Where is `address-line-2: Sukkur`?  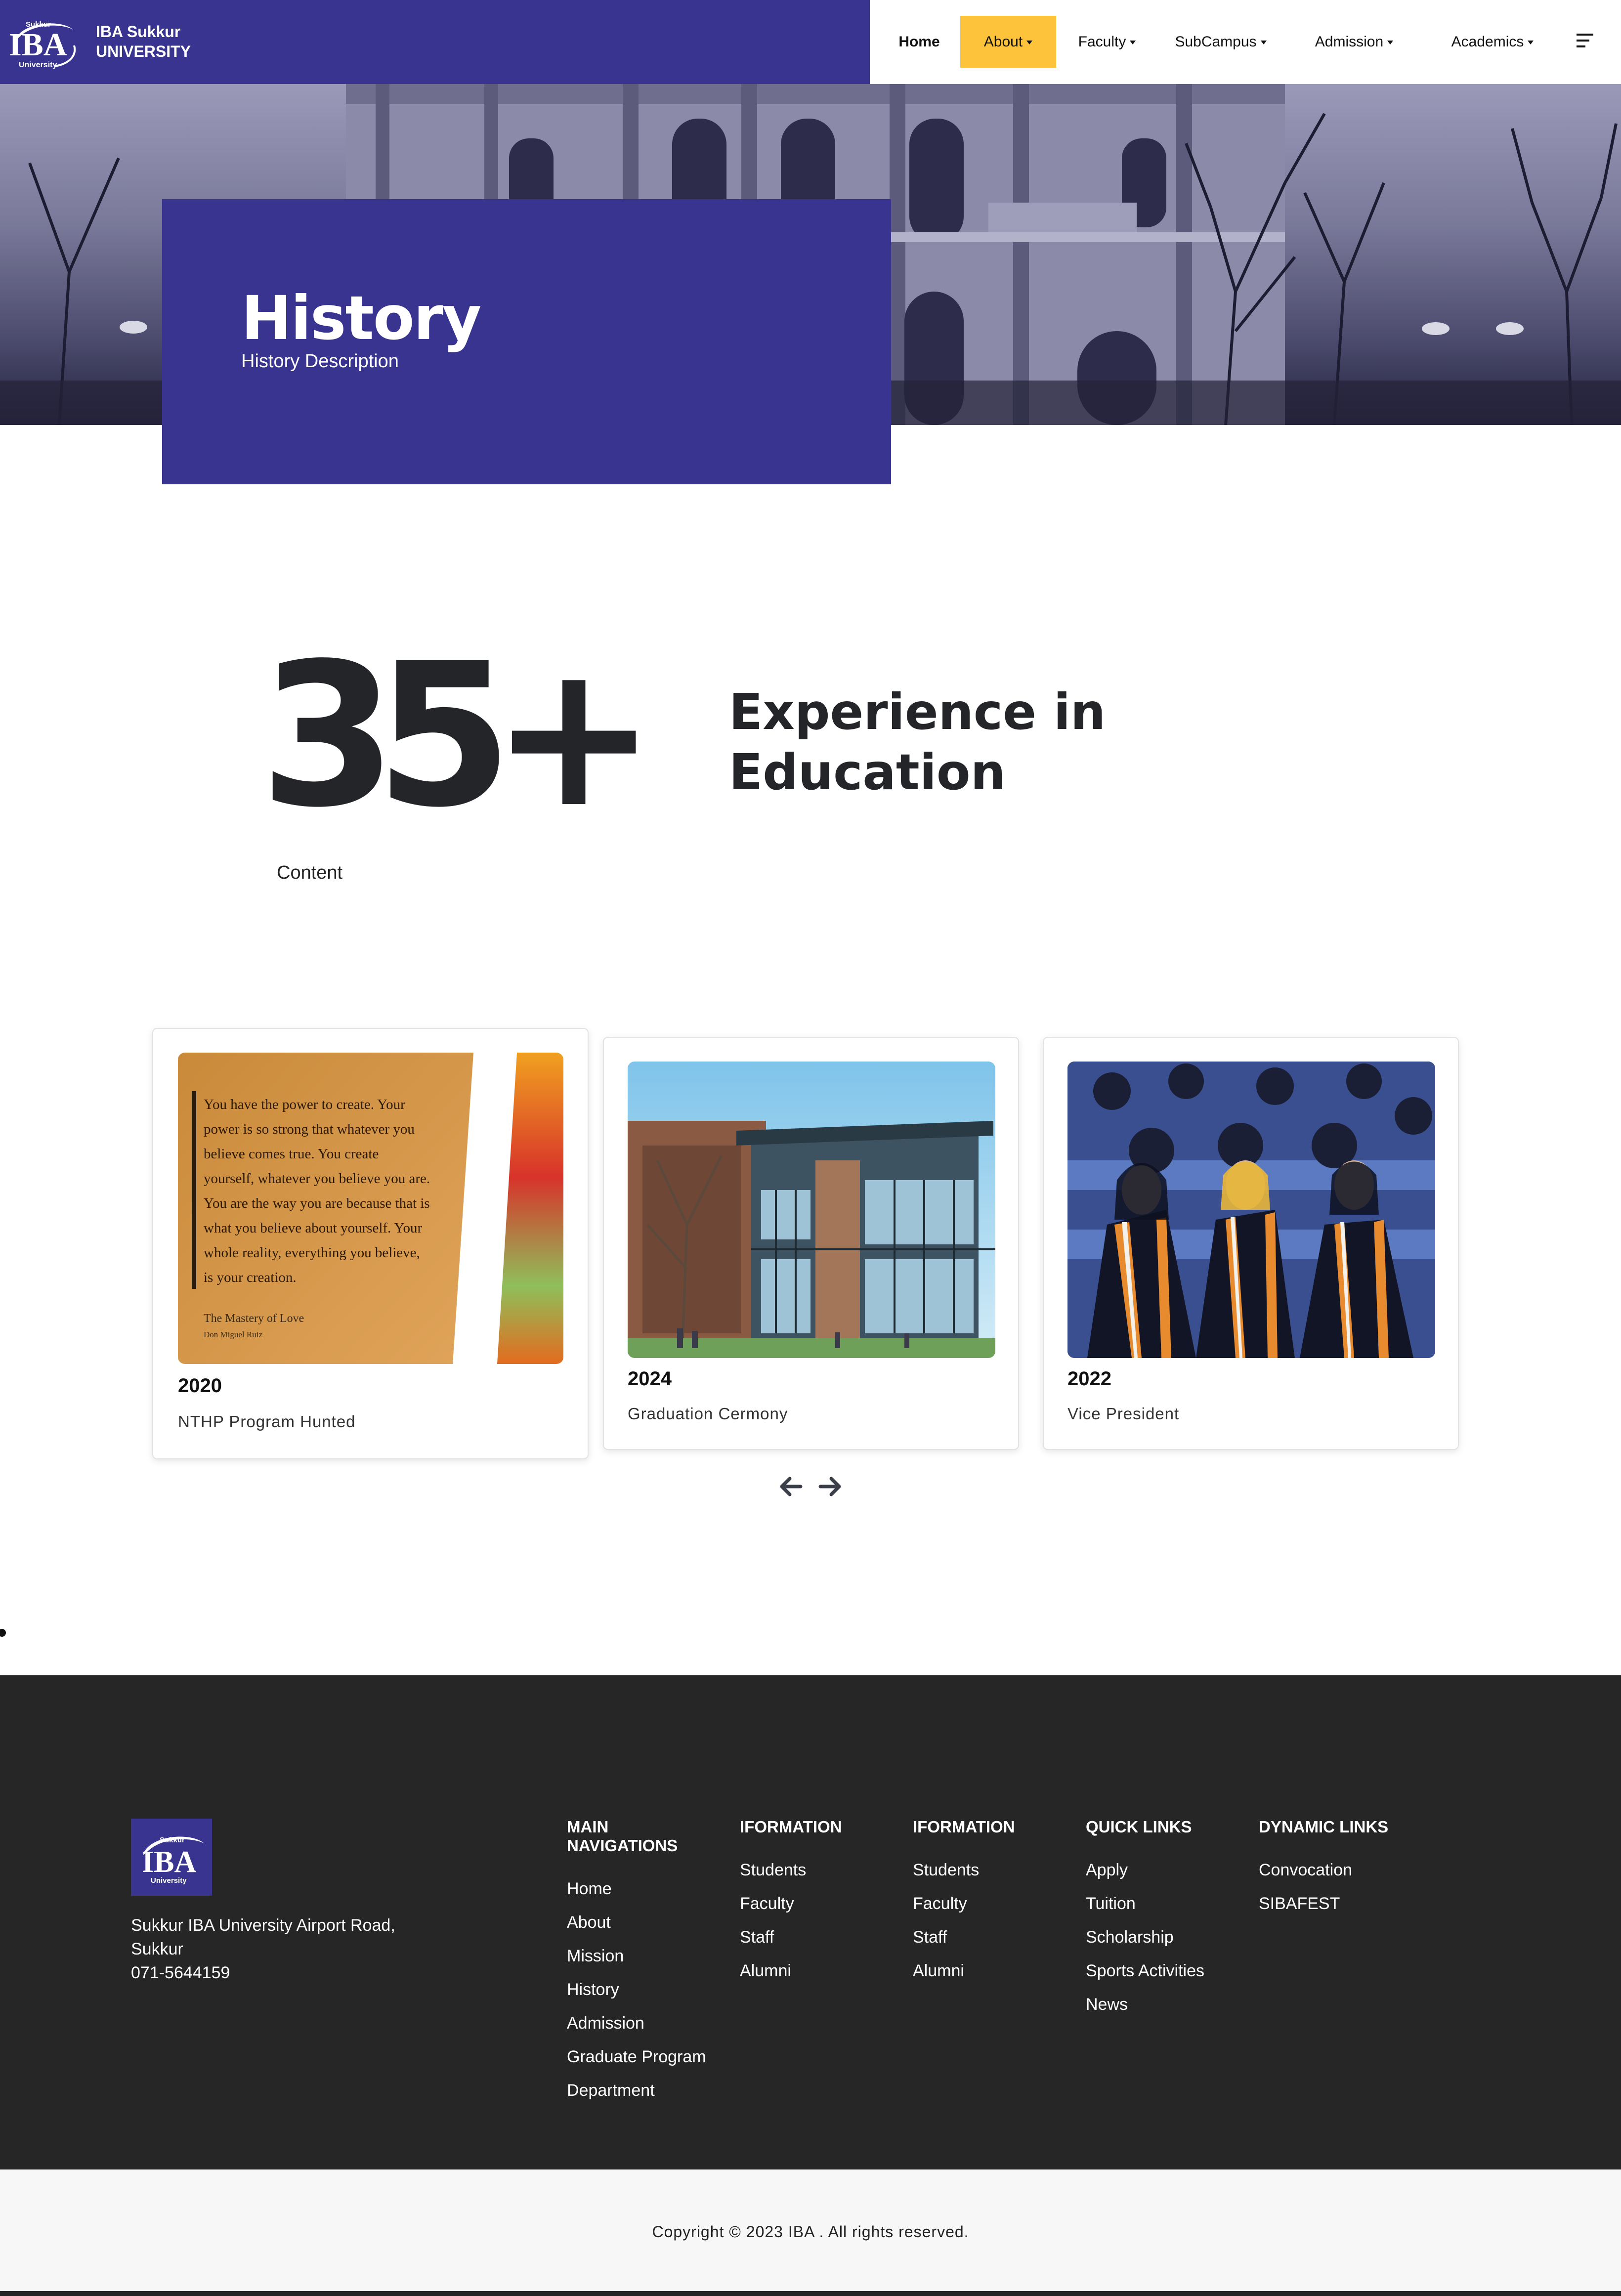 address-line-2: Sukkur is located at coordinates (157, 1949).